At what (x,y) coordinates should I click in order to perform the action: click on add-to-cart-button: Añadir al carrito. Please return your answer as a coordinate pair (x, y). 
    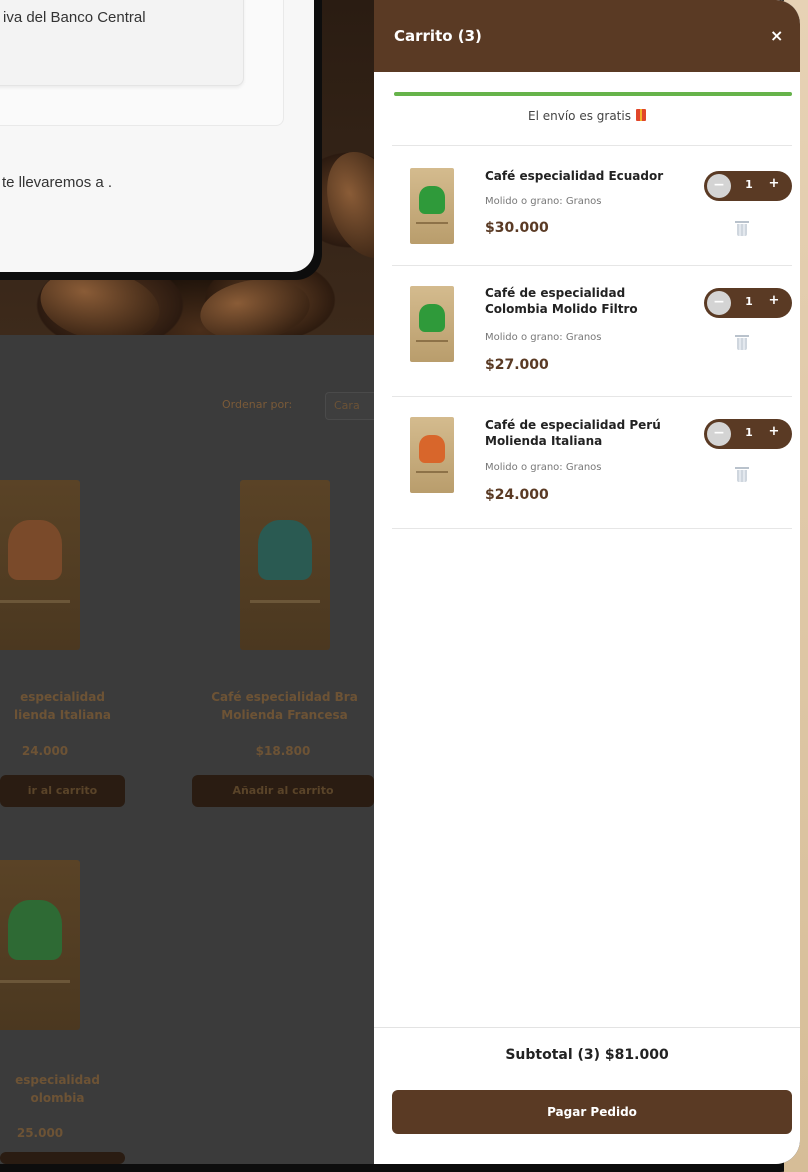
    Looking at the image, I should click on (283, 791).